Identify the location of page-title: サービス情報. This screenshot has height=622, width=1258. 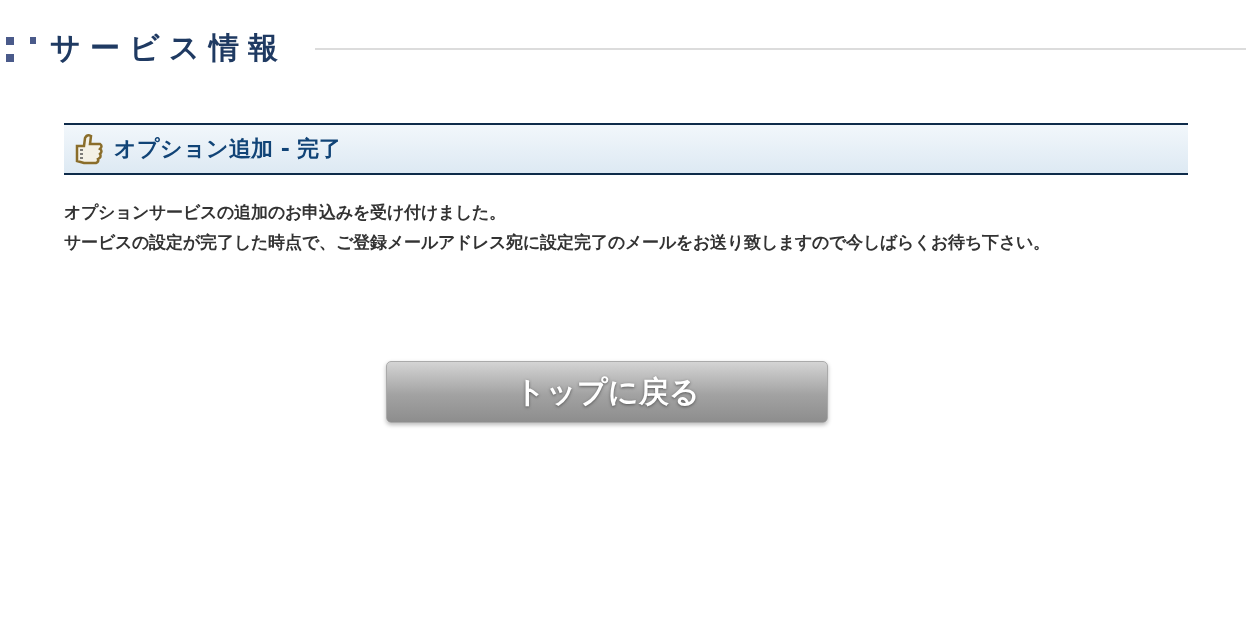
(168, 48).